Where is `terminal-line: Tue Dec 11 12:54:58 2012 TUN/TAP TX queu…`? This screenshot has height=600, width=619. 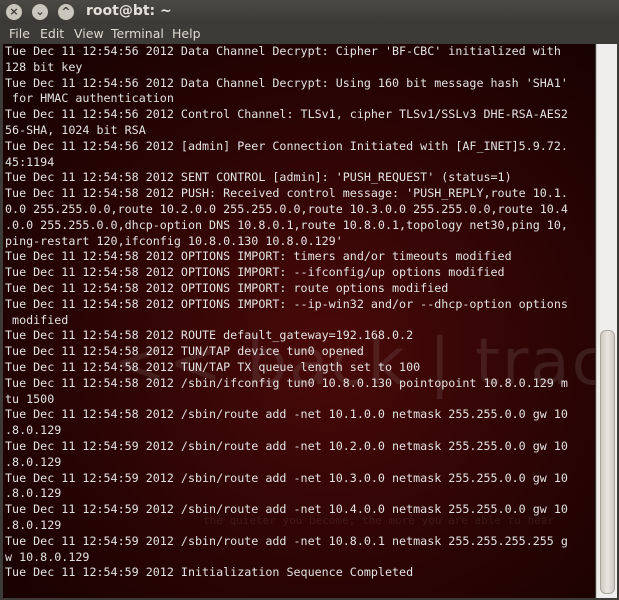
terminal-line: Tue Dec 11 12:54:58 2012 TUN/TAP TX queu… is located at coordinates (213, 366).